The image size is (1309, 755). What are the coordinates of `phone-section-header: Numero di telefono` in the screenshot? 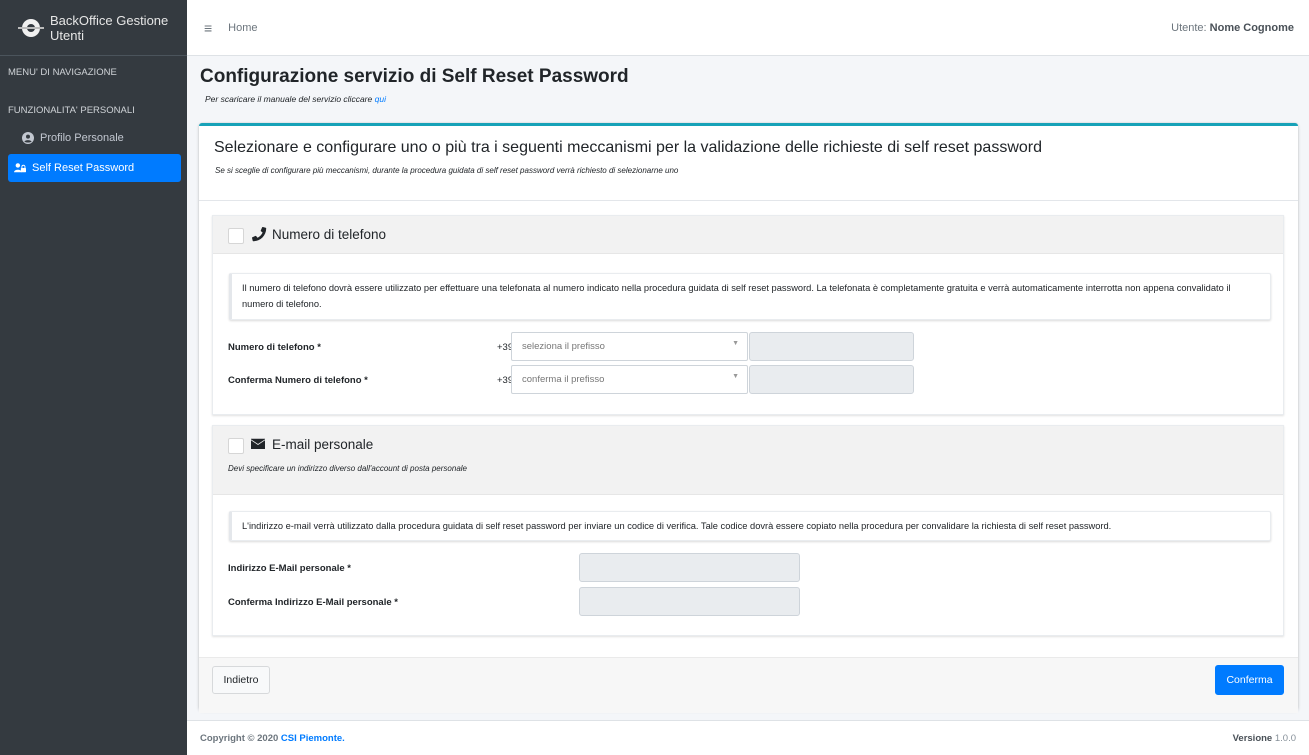 It's located at (748, 235).